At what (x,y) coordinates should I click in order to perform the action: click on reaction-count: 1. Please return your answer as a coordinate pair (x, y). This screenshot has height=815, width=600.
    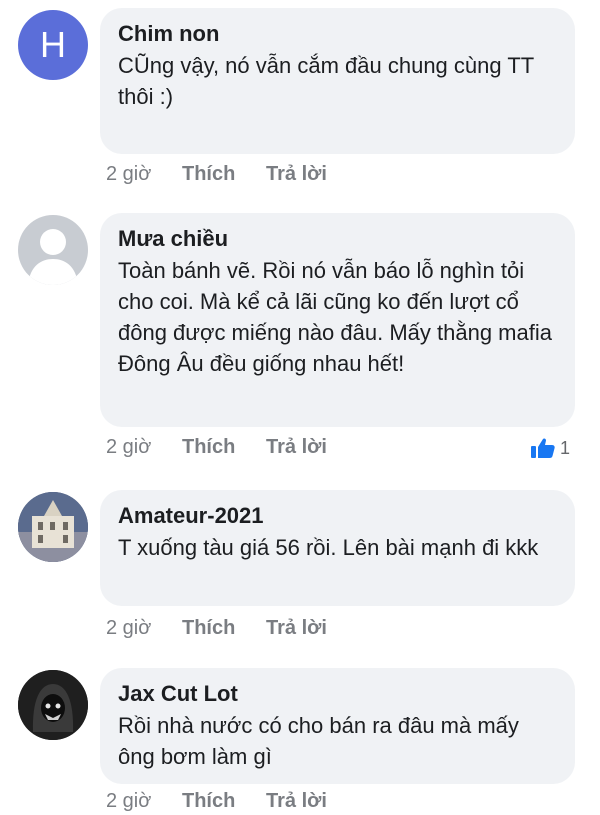
    Looking at the image, I should click on (565, 447).